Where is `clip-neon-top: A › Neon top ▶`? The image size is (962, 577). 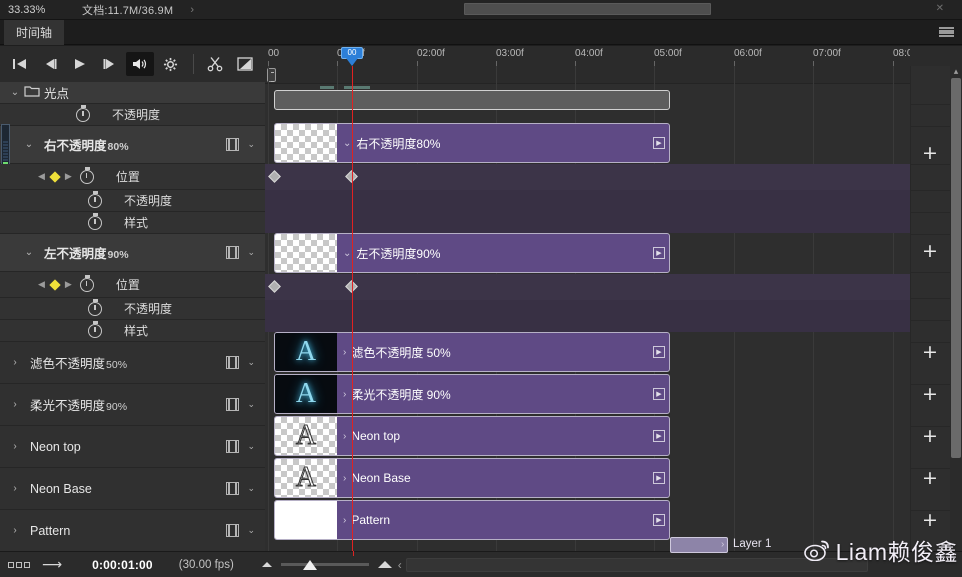
clip-neon-top: A › Neon top ▶ is located at coordinates (472, 436).